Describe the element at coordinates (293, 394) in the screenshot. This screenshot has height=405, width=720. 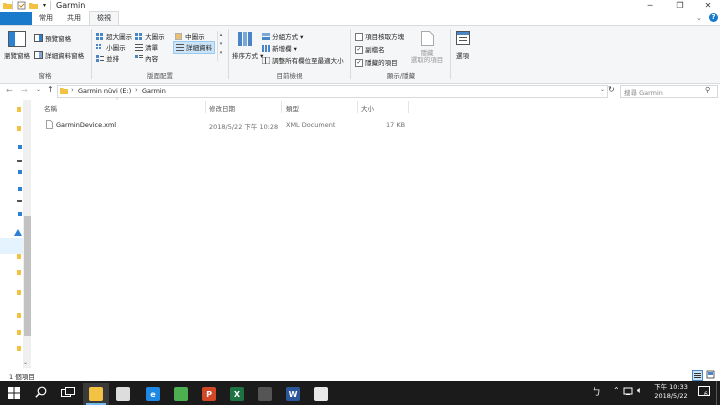
I see `taskbar-app-word: W` at that location.